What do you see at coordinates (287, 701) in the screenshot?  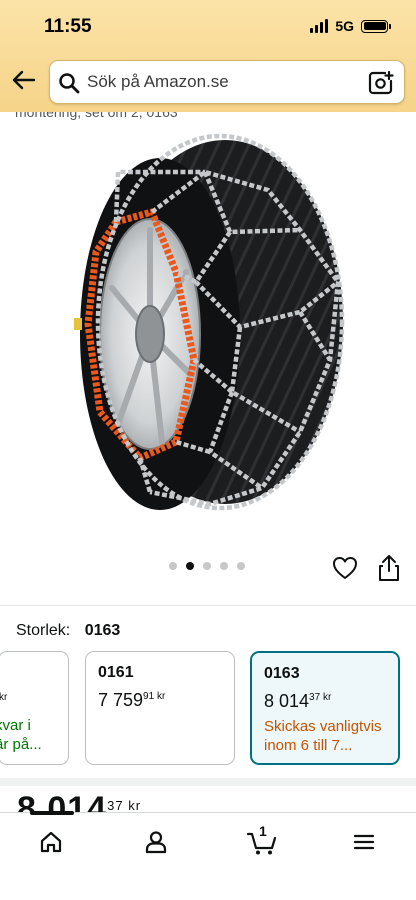 I see `option-price-whole: 8 014` at bounding box center [287, 701].